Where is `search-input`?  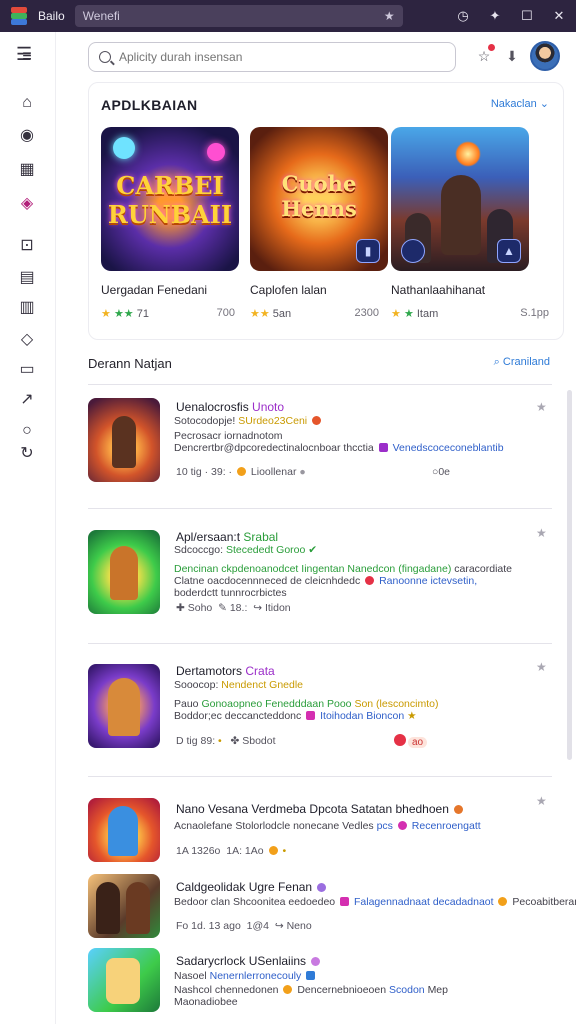 search-input is located at coordinates (279, 57).